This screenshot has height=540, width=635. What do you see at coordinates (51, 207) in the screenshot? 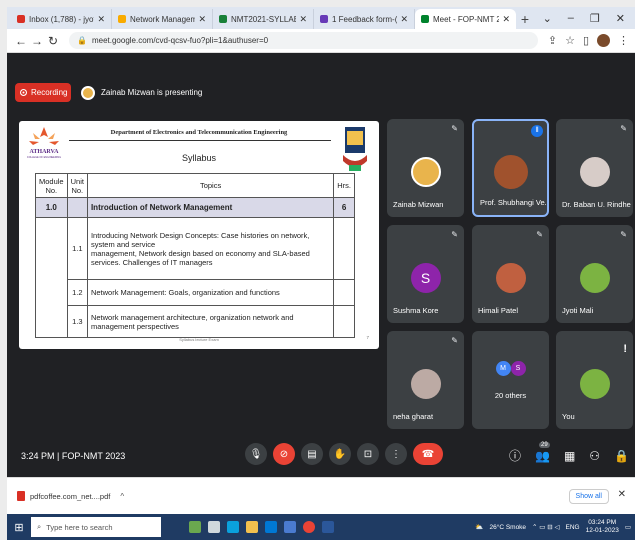
I see `module-number: 1.0` at bounding box center [51, 207].